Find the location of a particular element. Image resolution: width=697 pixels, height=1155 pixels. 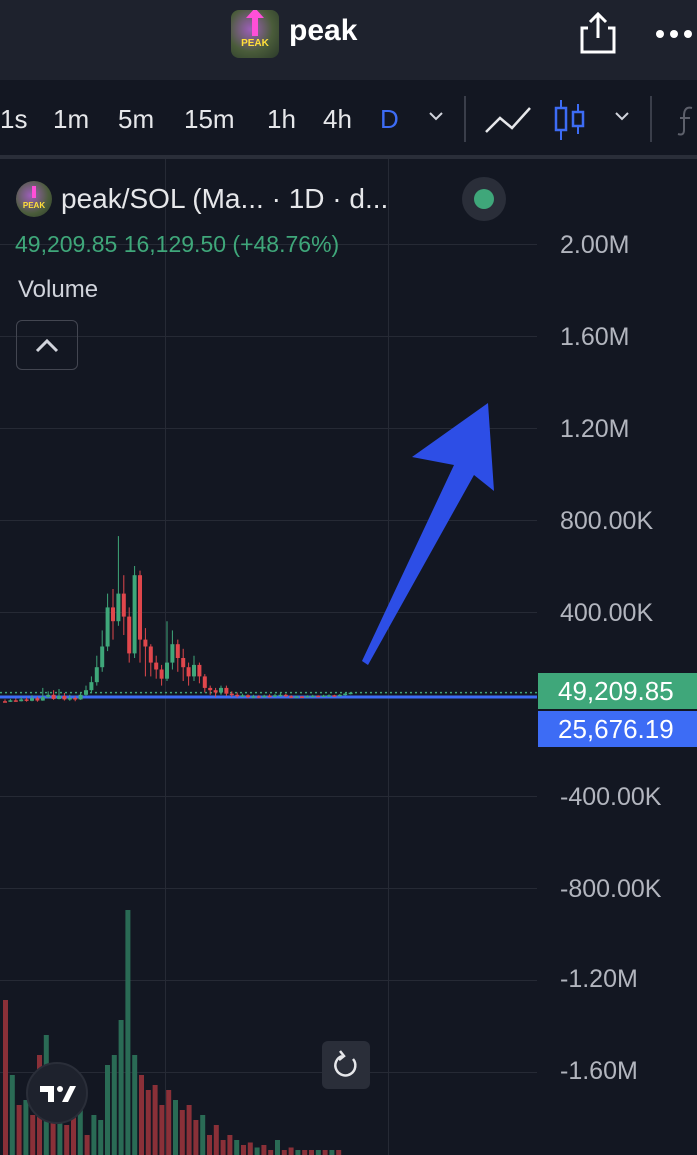

tradingview-logo is located at coordinates (57, 1093).